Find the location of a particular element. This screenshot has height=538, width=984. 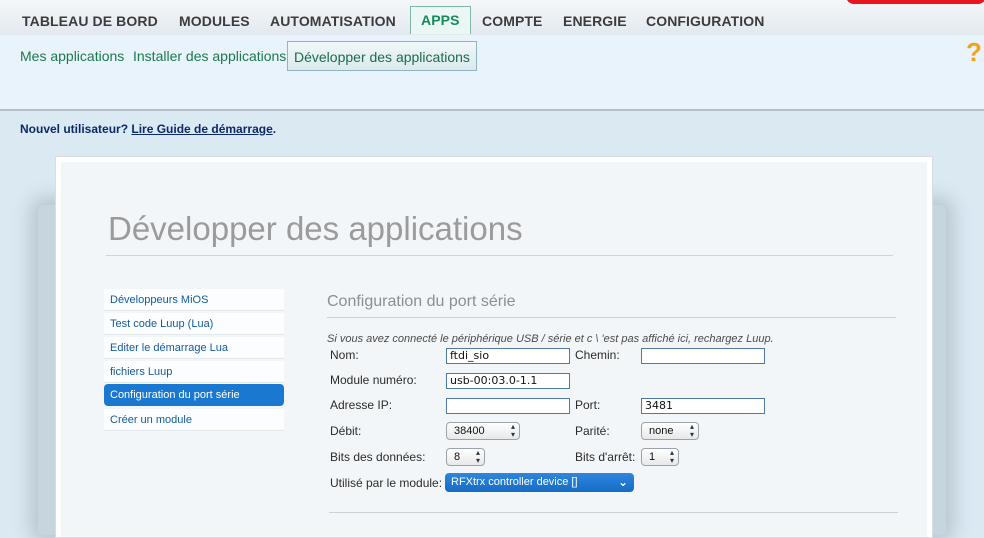

parite-label: Parité: is located at coordinates (592, 431).